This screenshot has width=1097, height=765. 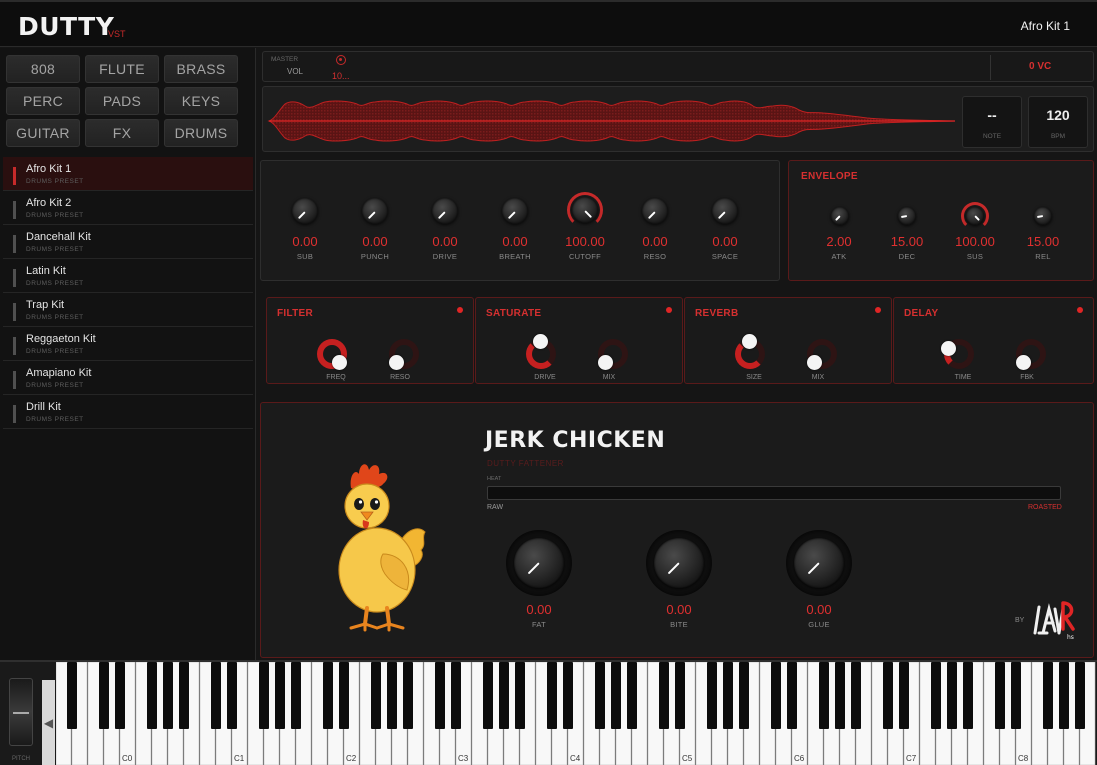 I want to click on delay-power-led, so click(x=1080, y=310).